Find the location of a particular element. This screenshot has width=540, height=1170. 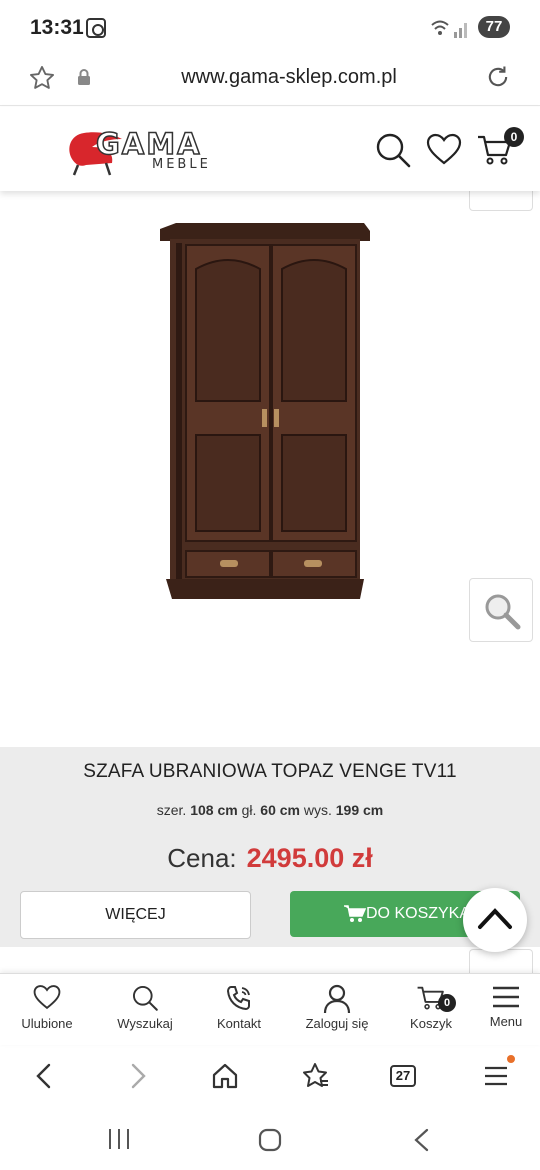

nav-label: Menu is located at coordinates (506, 1021).